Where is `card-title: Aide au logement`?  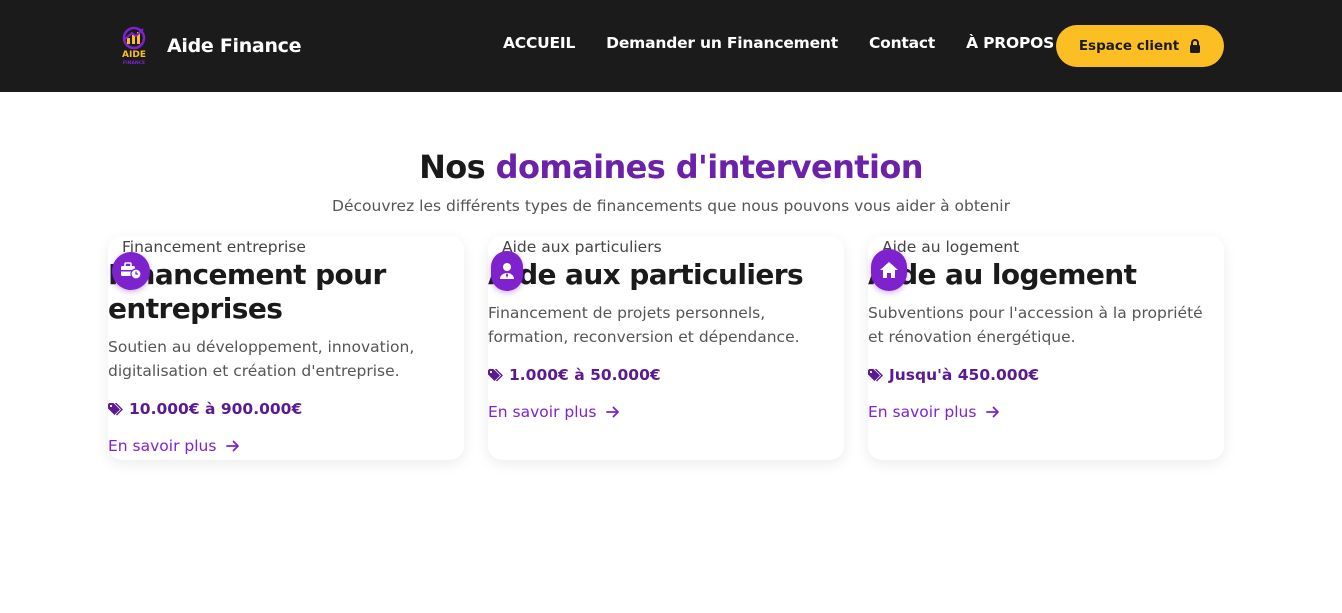 card-title: Aide au logement is located at coordinates (1002, 274).